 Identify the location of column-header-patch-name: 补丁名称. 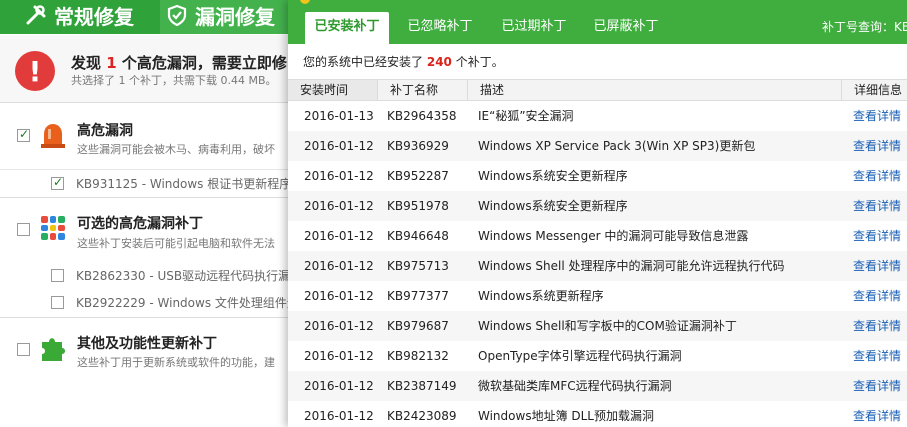
(423, 90).